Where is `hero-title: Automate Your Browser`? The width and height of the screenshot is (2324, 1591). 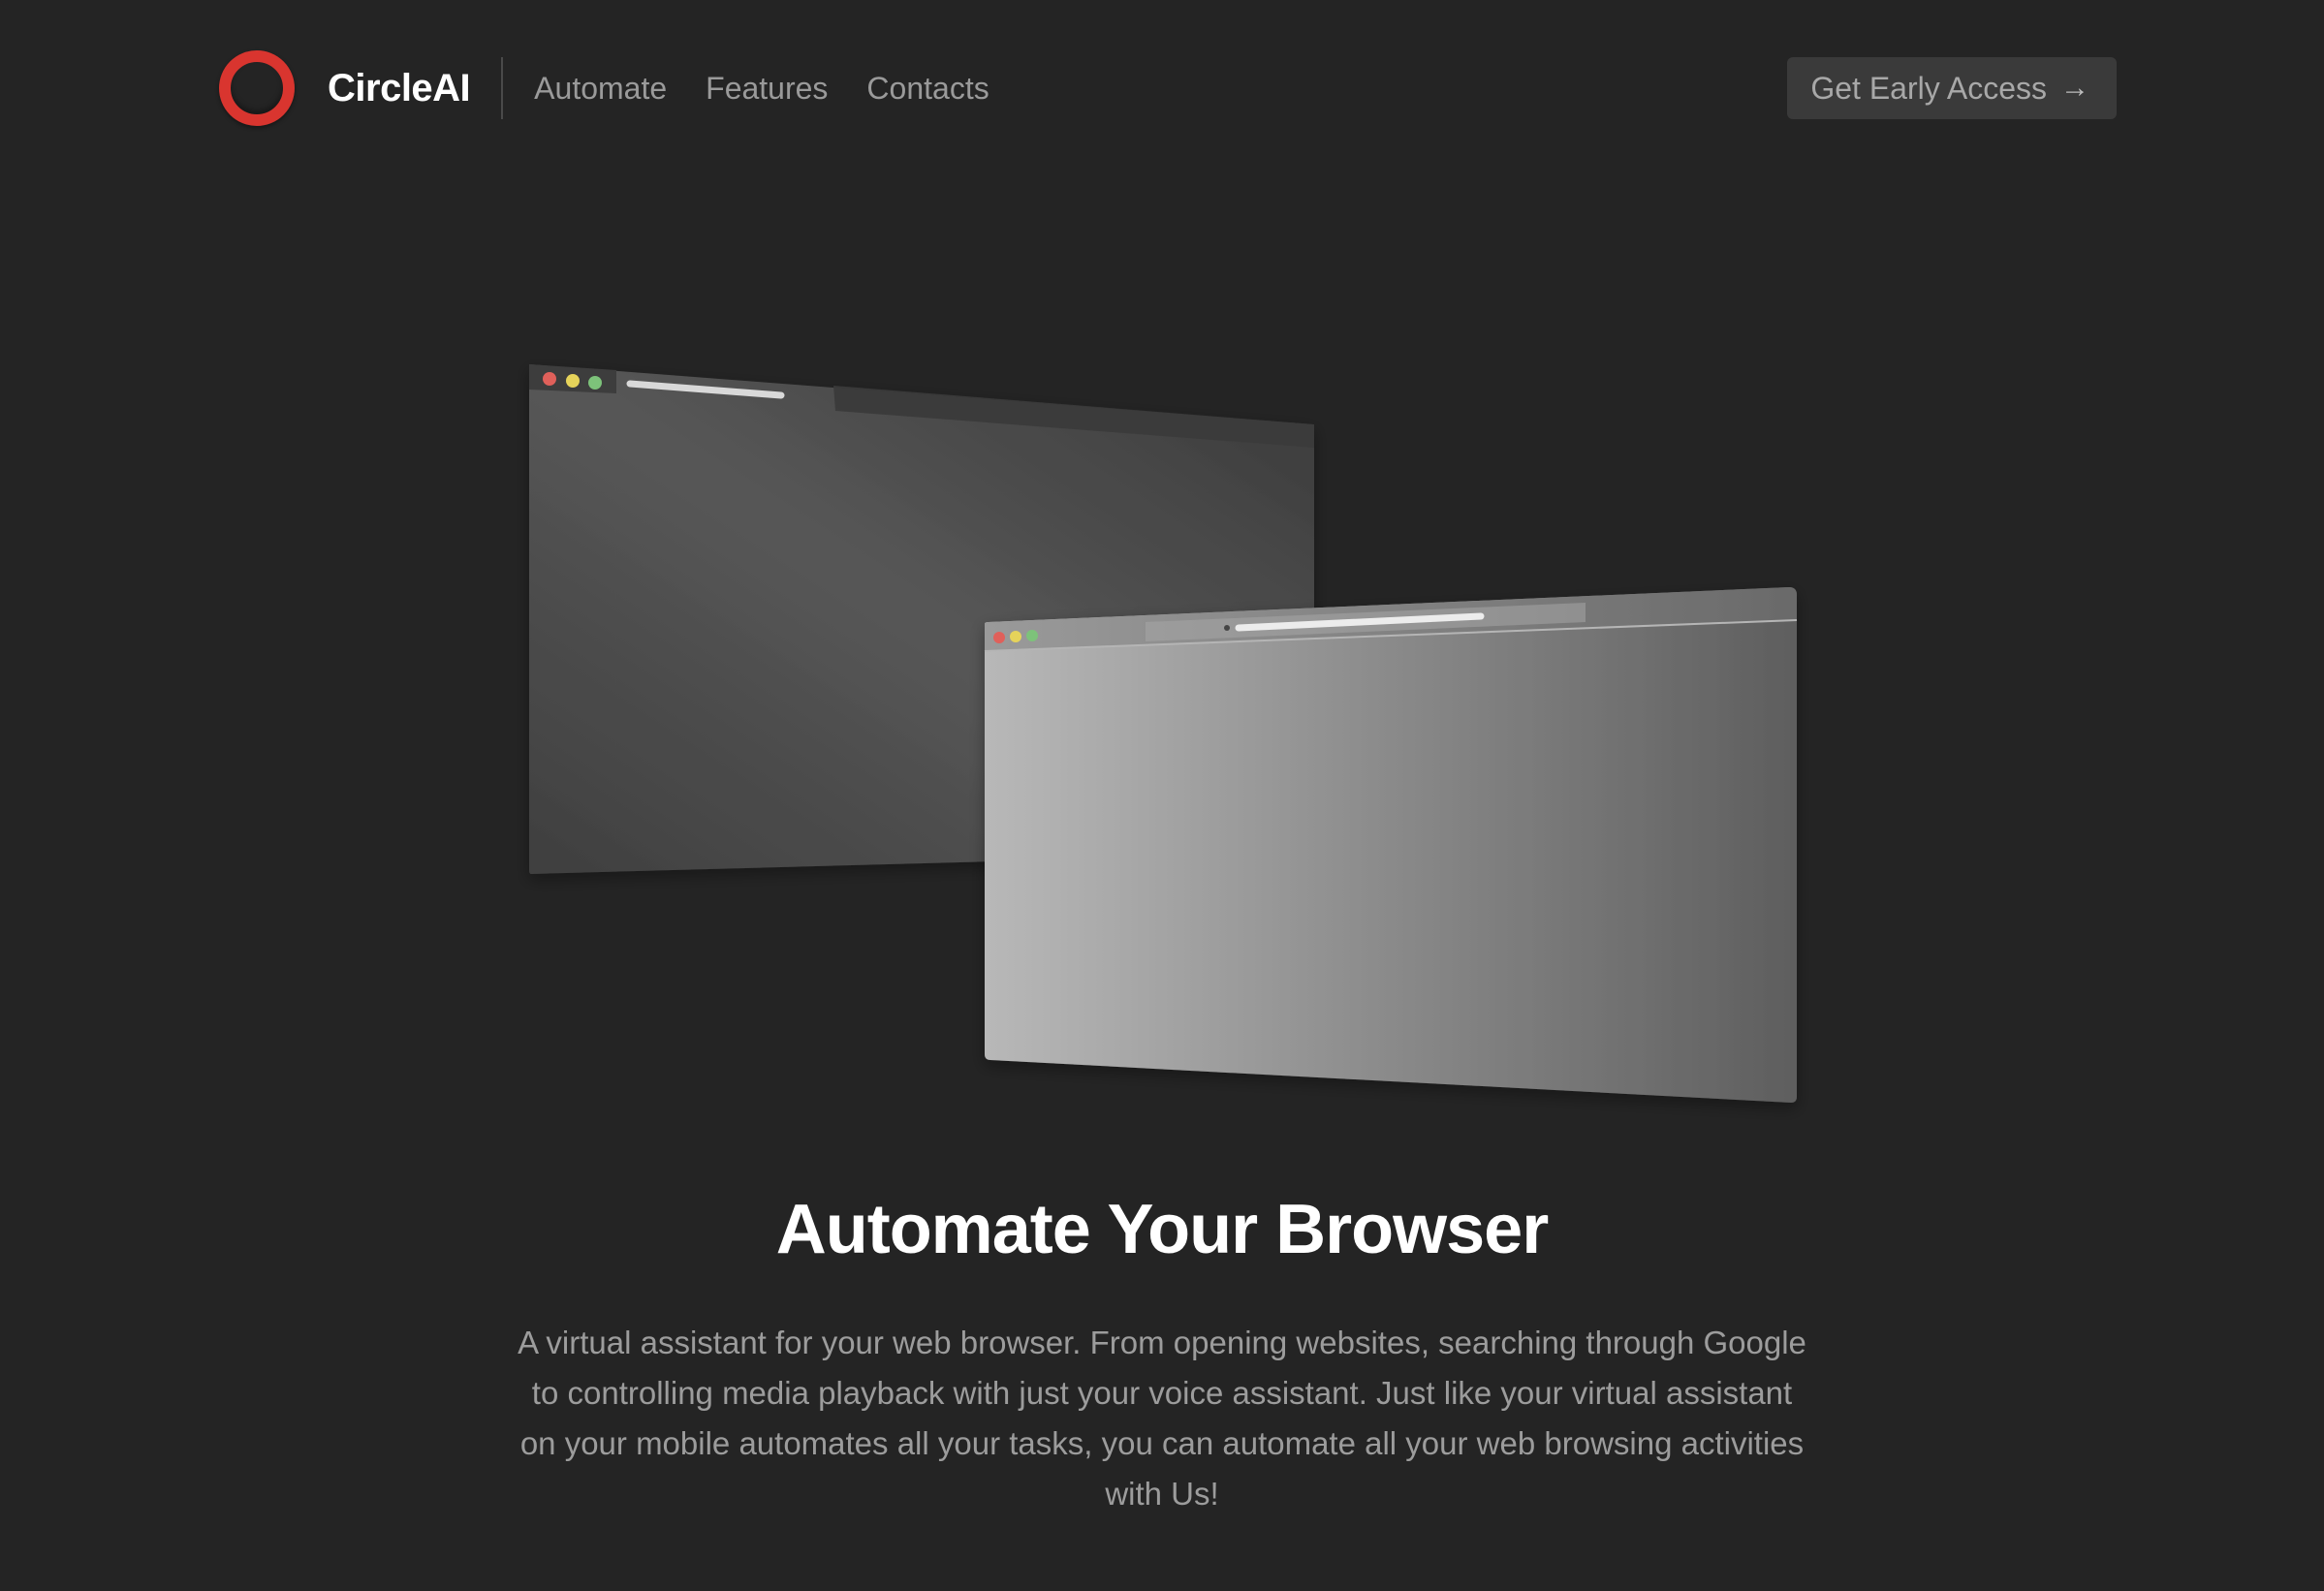
hero-title: Automate Your Browser is located at coordinates (1162, 1229).